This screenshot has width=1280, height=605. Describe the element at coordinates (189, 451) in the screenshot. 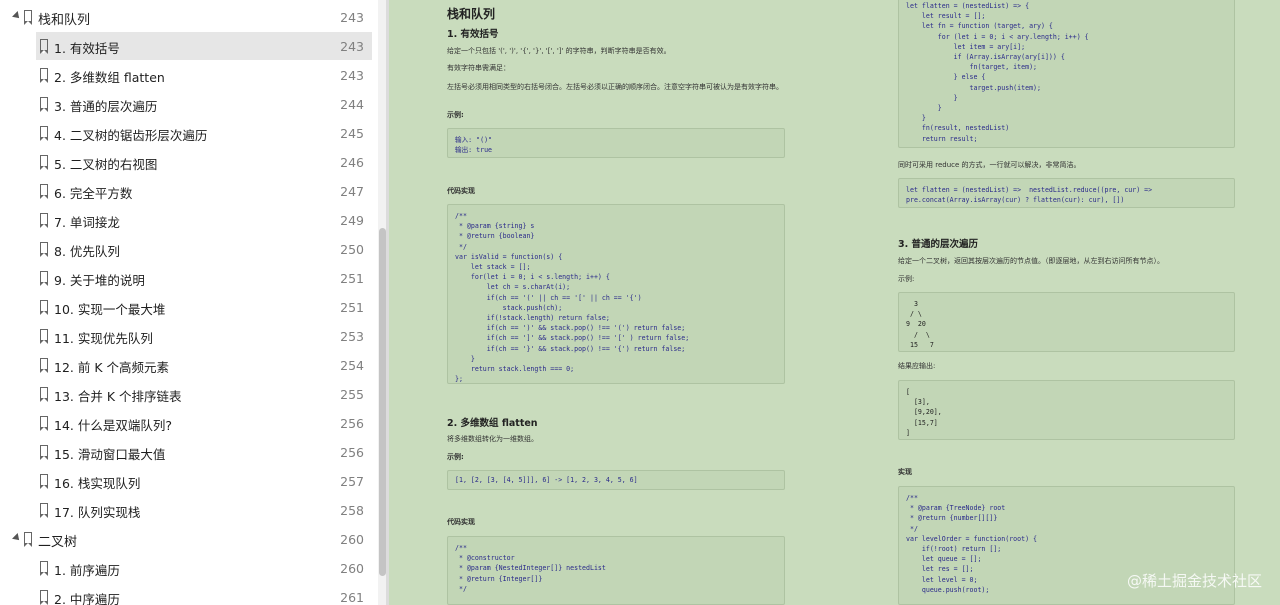

I see `toc-item: 15. 滑动窗口最大值 256` at that location.